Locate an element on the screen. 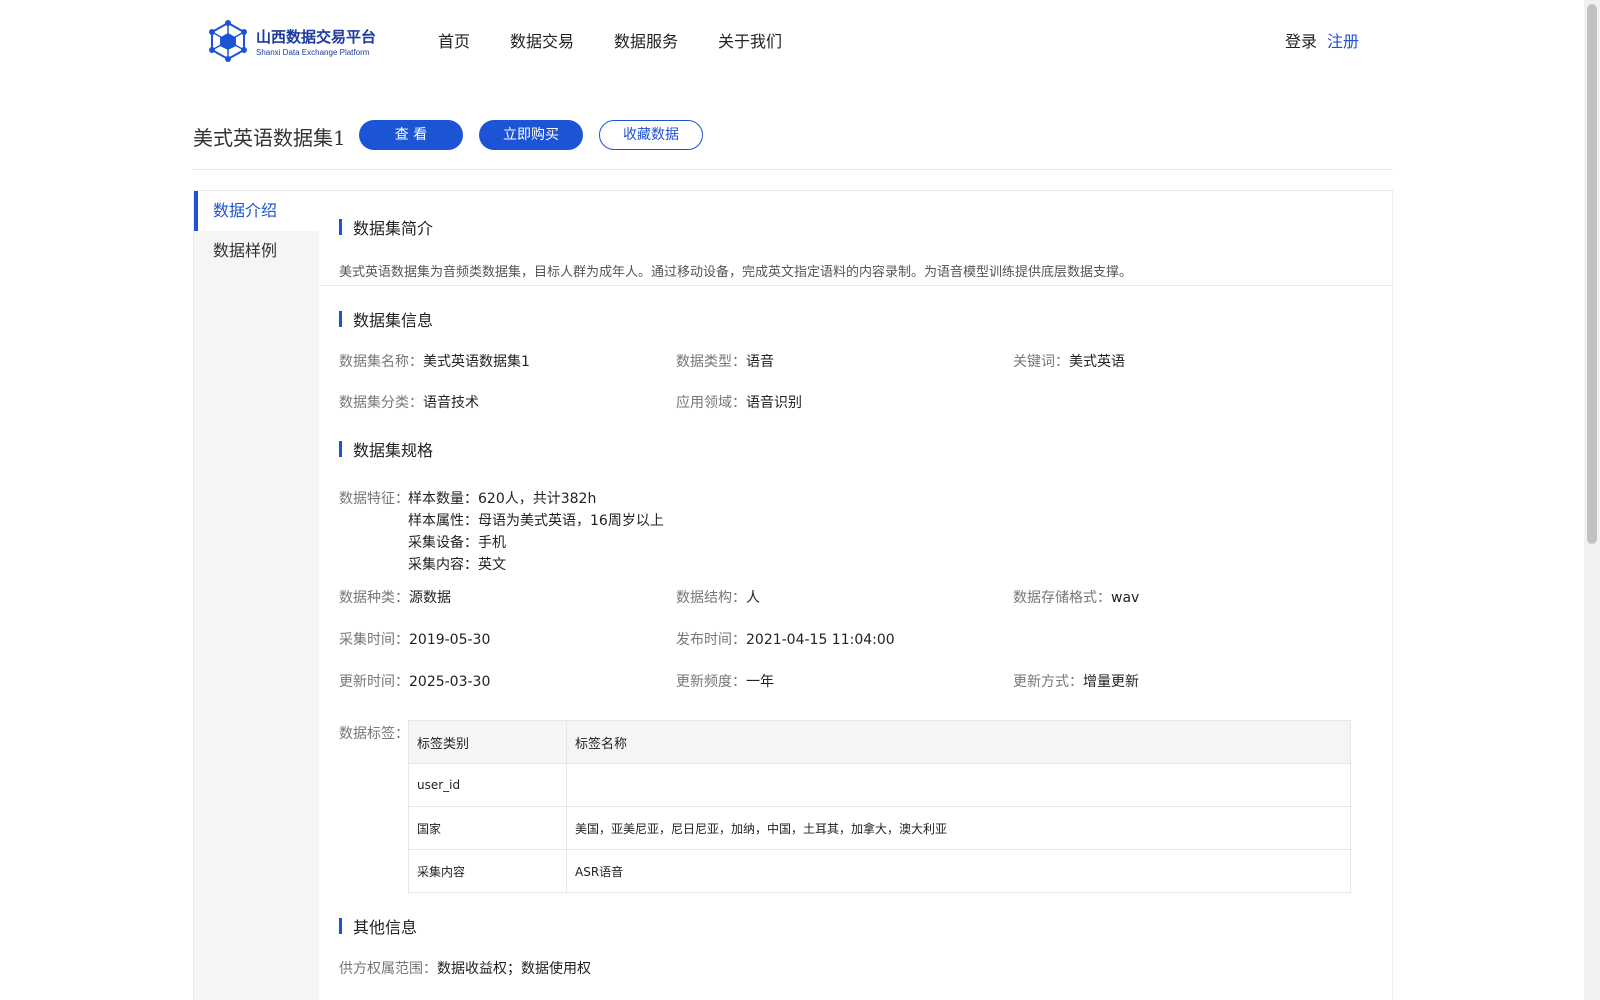 This screenshot has width=1600, height=1000. field-value: 数据收益权；数据使用权 is located at coordinates (514, 969).